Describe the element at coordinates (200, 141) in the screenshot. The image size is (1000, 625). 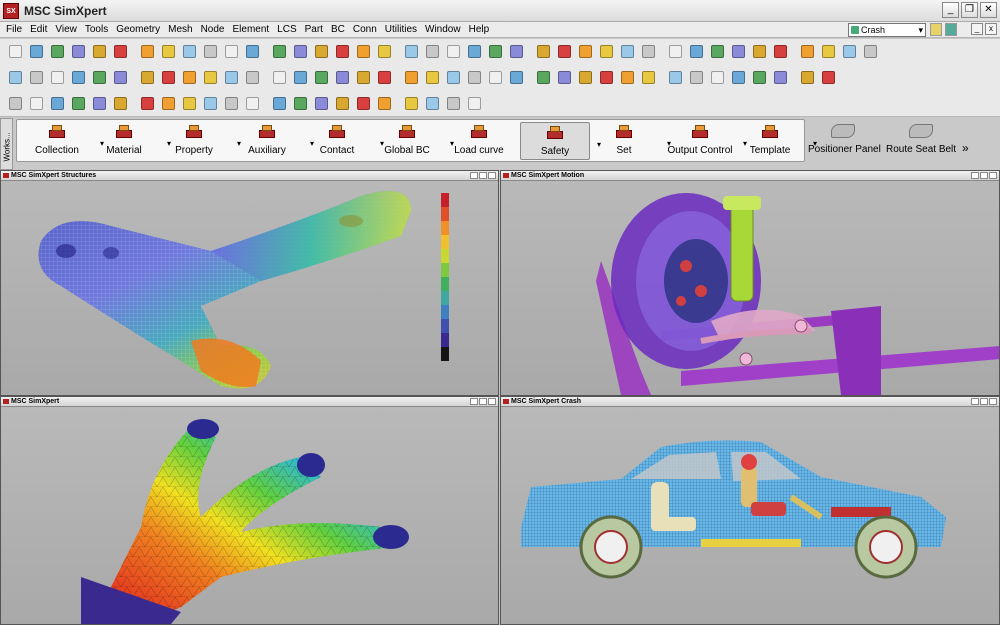
I see `property-button: Property ▾` at that location.